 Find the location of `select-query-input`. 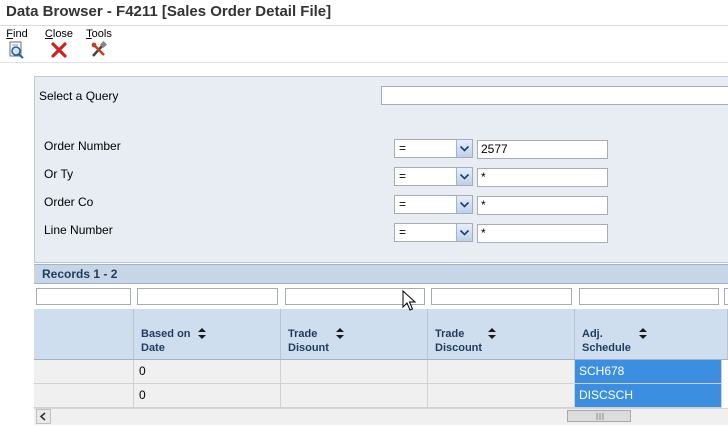

select-query-input is located at coordinates (554, 95).